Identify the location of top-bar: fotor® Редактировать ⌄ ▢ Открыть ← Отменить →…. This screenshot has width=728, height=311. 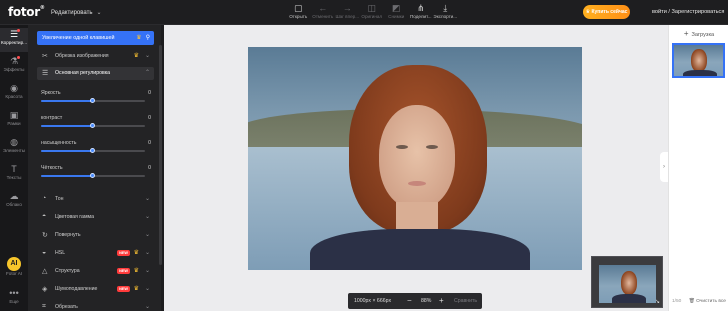
(364, 12).